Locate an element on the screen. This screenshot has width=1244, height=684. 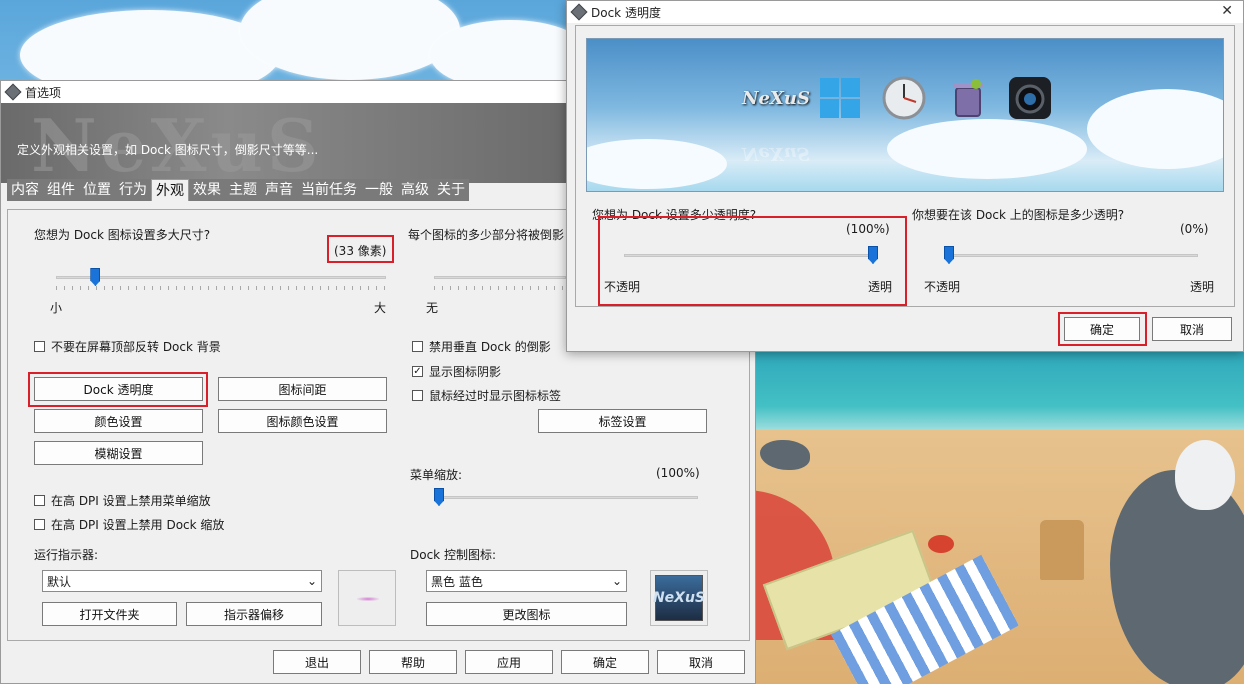
show-label-hover-checkbox: 鼠标经过时显示图标标签 is located at coordinates (486, 395).